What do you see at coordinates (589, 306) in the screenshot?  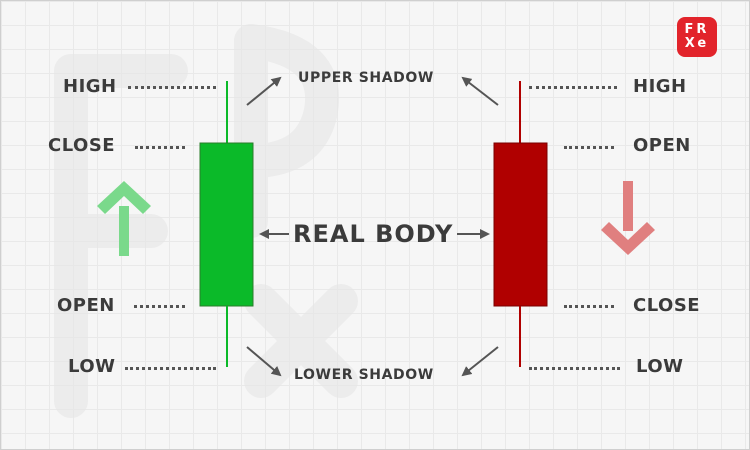 I see `bearish-close-leader` at bounding box center [589, 306].